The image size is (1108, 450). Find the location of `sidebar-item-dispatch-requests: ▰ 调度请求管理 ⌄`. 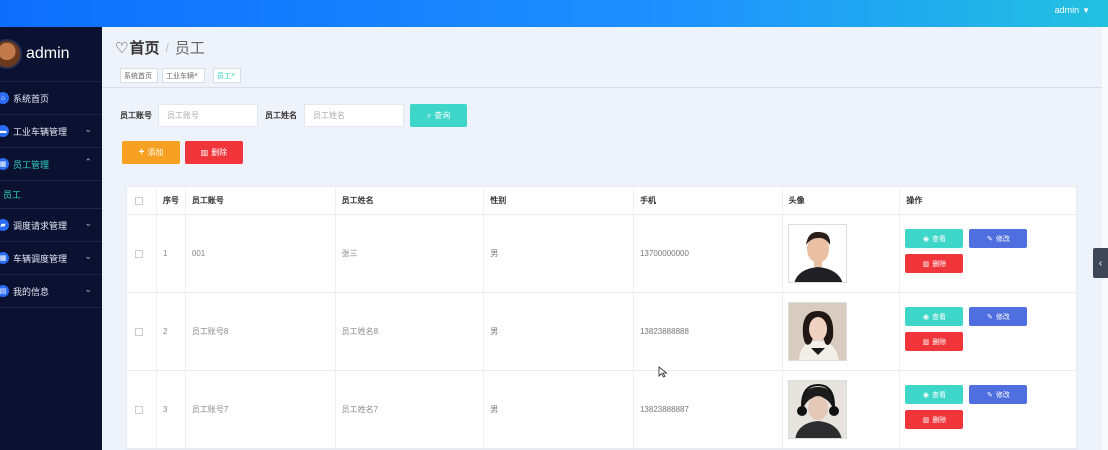

sidebar-item-dispatch-requests: ▰ 调度请求管理 ⌄ is located at coordinates (51, 225).